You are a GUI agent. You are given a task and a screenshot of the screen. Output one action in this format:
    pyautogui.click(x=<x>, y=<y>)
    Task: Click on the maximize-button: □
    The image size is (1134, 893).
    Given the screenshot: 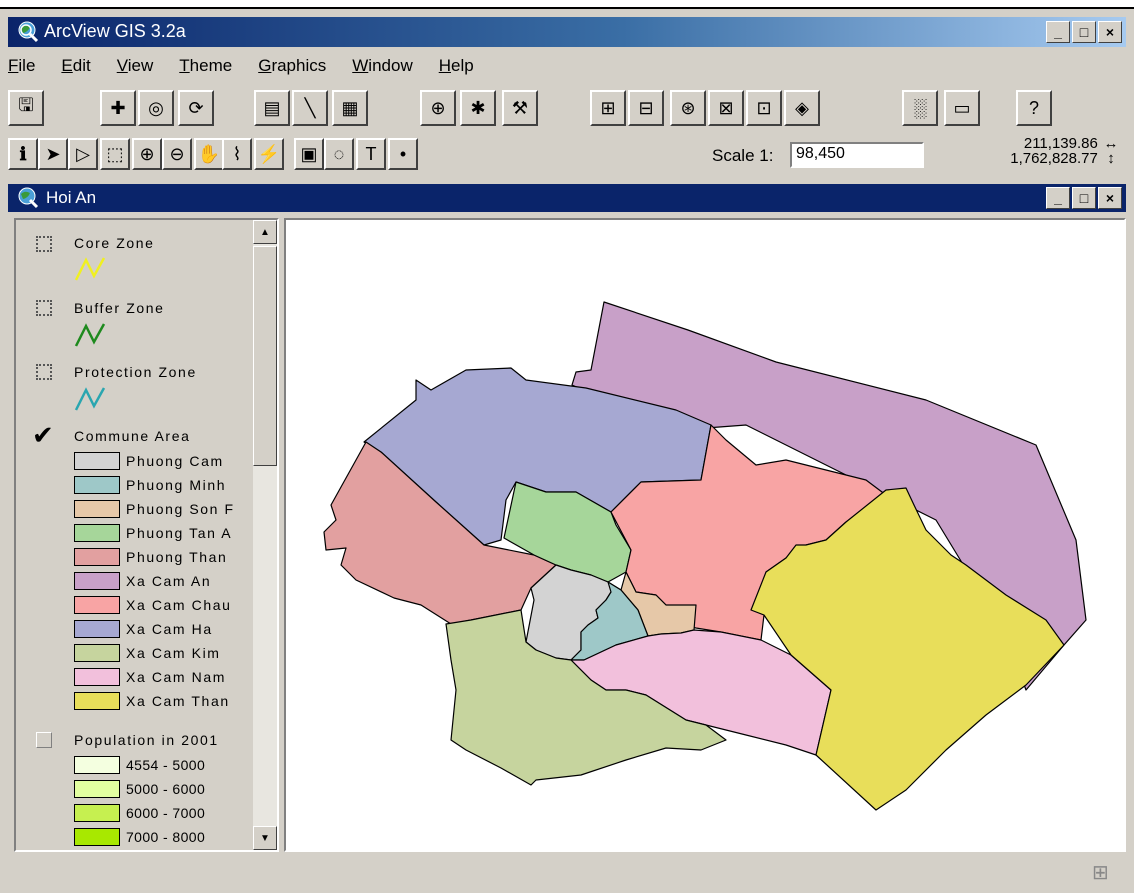 What is the action you would take?
    pyautogui.click(x=1084, y=32)
    